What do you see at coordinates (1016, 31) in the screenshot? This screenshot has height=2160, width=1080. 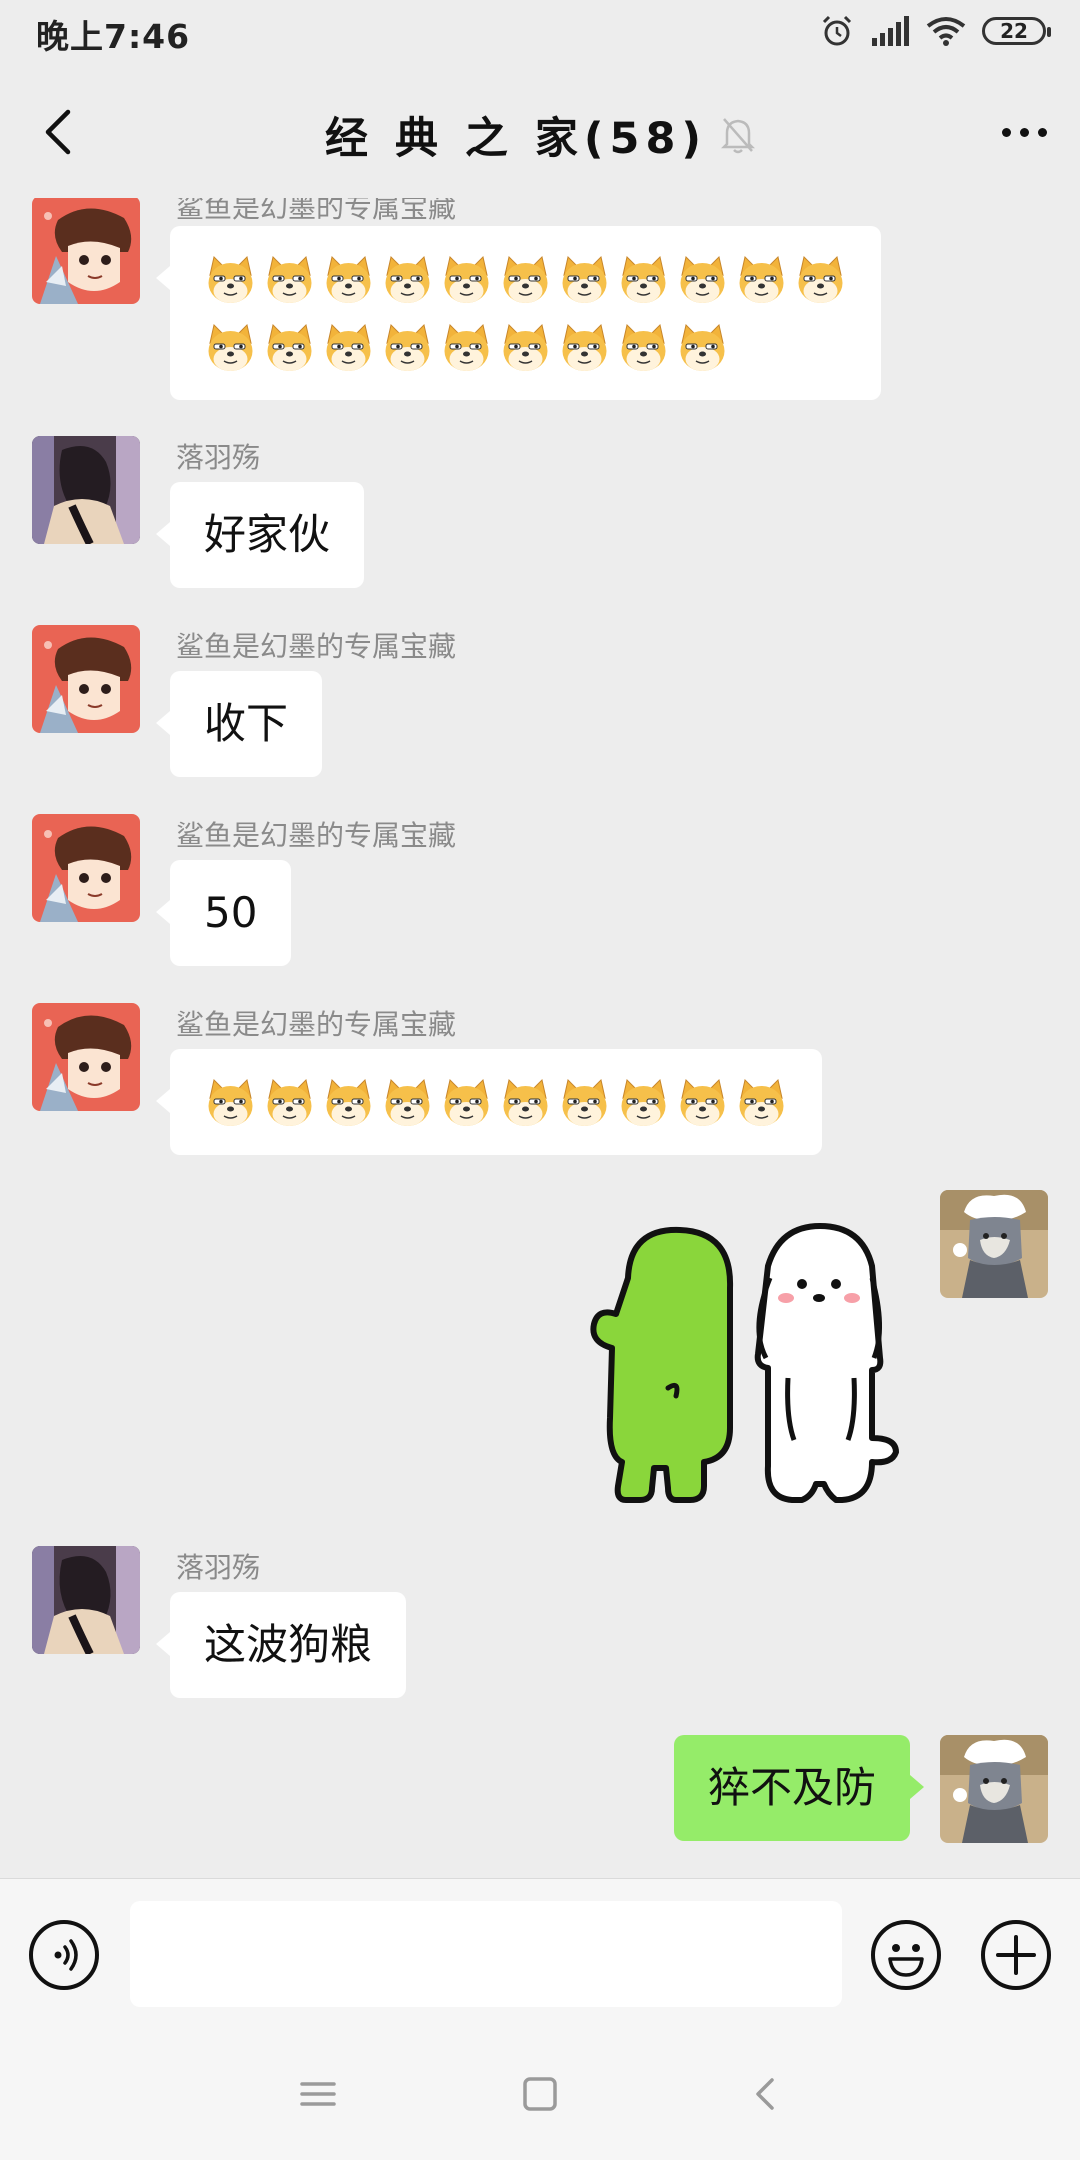 I see `battery-indicator: 22` at bounding box center [1016, 31].